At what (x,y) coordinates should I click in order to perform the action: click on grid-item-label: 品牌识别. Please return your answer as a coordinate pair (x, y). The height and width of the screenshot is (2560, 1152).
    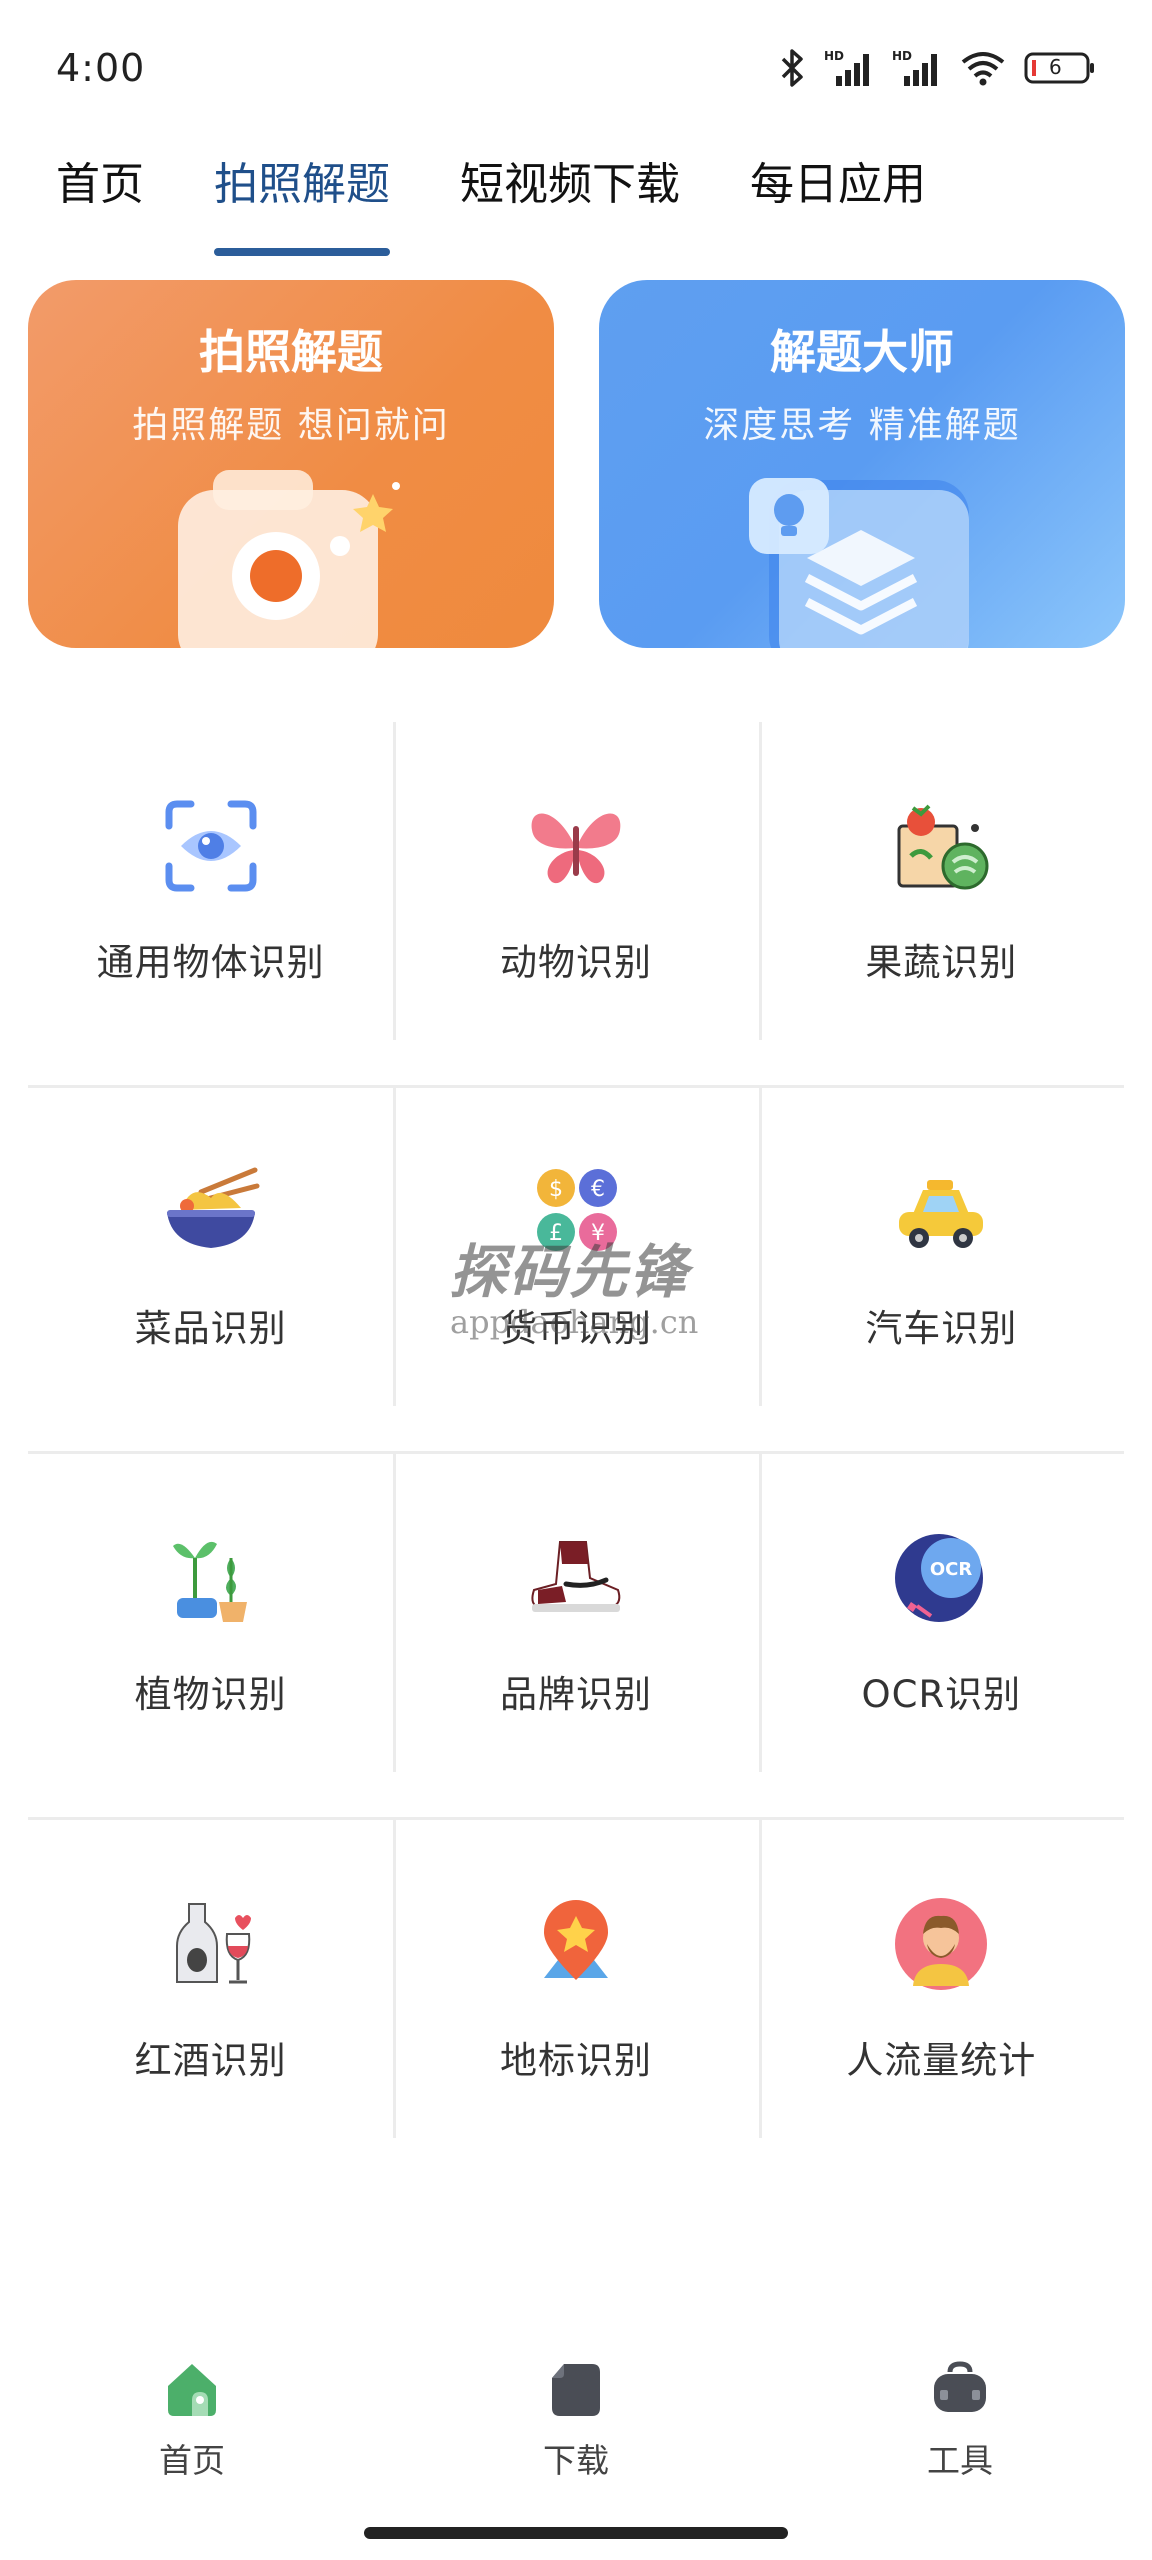
    Looking at the image, I should click on (575, 1694).